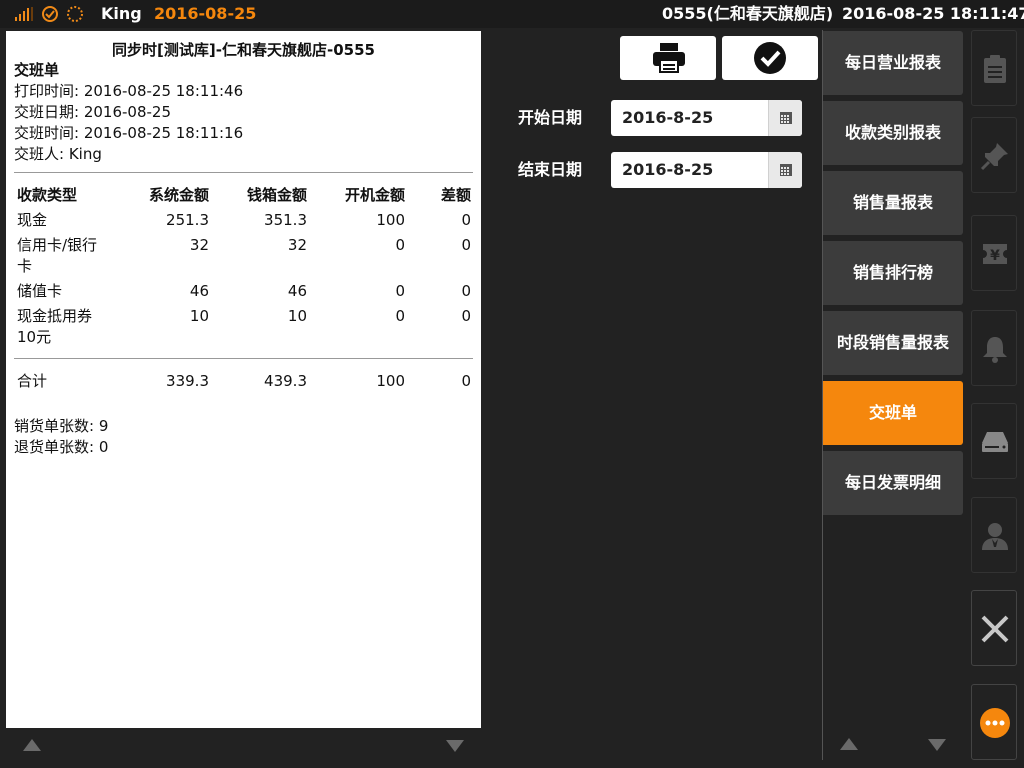 The height and width of the screenshot is (768, 1024). I want to click on row-system: 32, so click(199, 245).